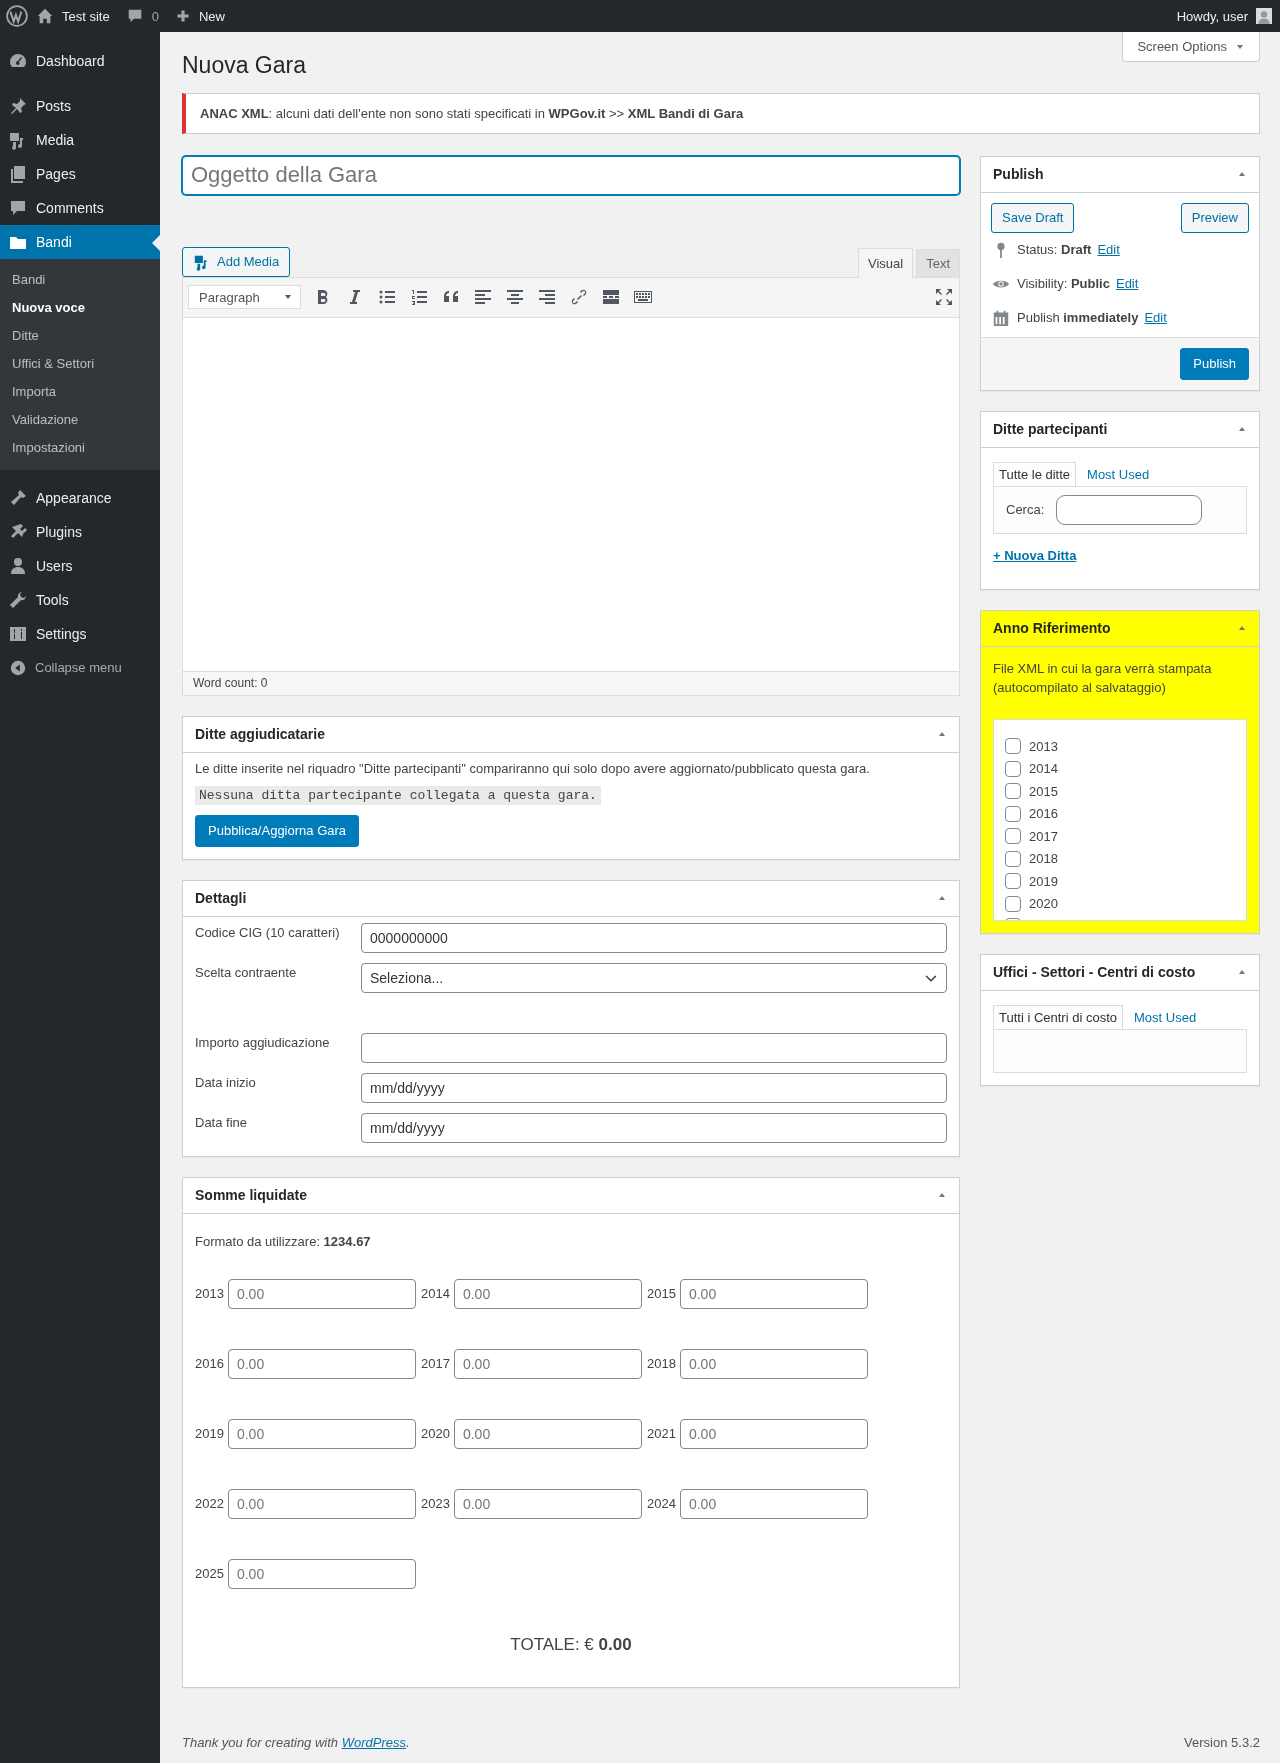  What do you see at coordinates (571, 1644) in the screenshot?
I see `total-text: TOTALE: € 0.00` at bounding box center [571, 1644].